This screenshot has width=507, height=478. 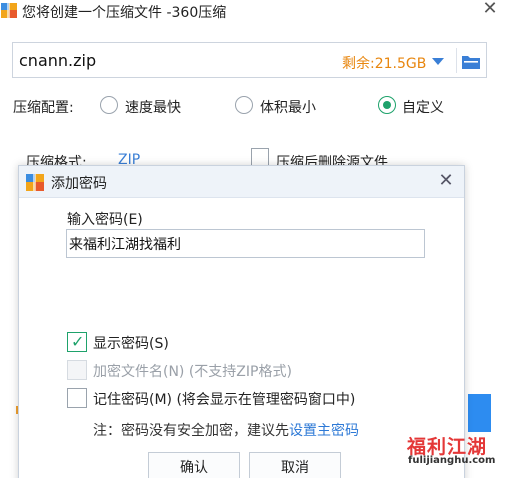 I want to click on watermark-url: fulijianghu.com, so click(x=452, y=460).